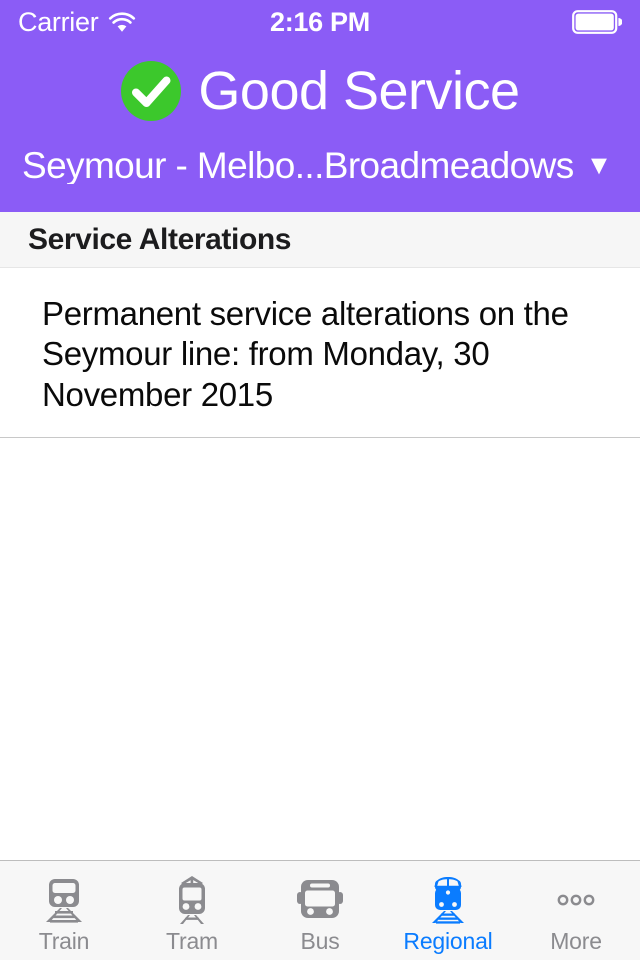 This screenshot has height=960, width=640. Describe the element at coordinates (160, 239) in the screenshot. I see `section-header-title: Service Alterations` at that location.